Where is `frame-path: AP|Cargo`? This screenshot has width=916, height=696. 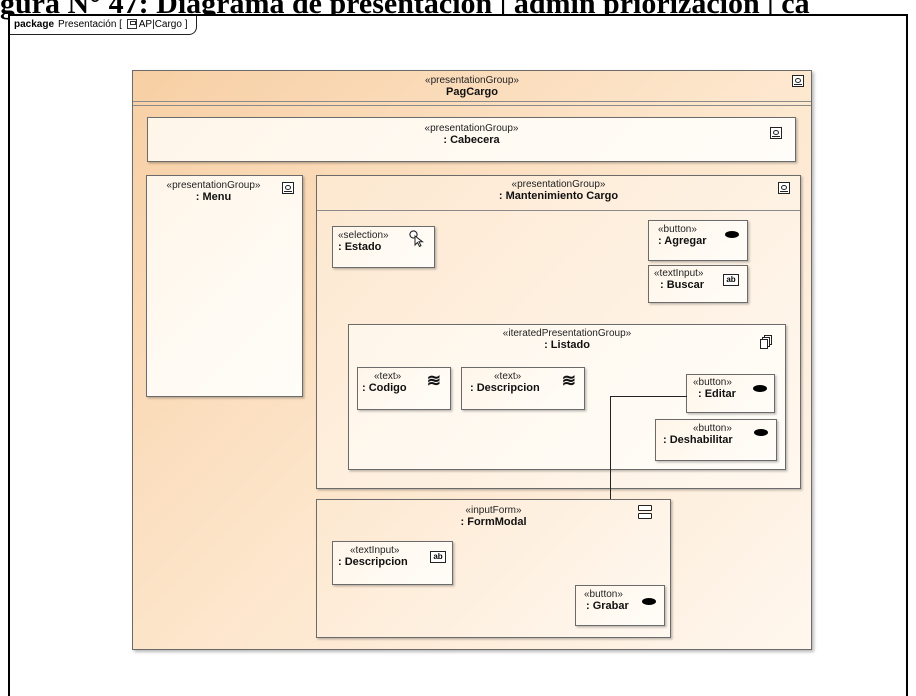 frame-path: AP|Cargo is located at coordinates (160, 24).